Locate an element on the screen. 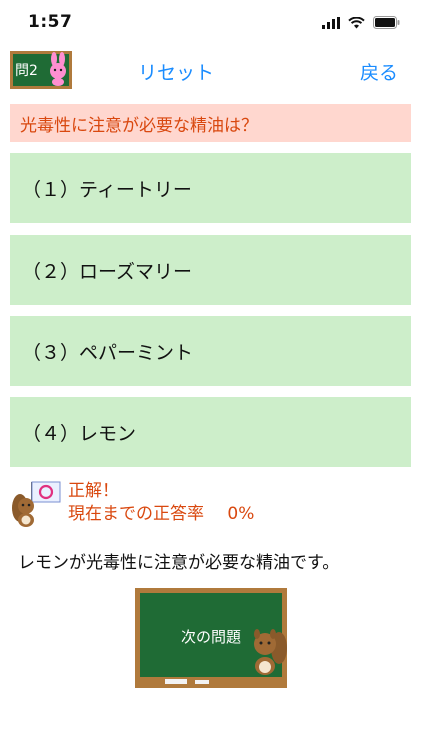 This screenshot has height=750, width=422. squirrel-icon is located at coordinates (37, 503).